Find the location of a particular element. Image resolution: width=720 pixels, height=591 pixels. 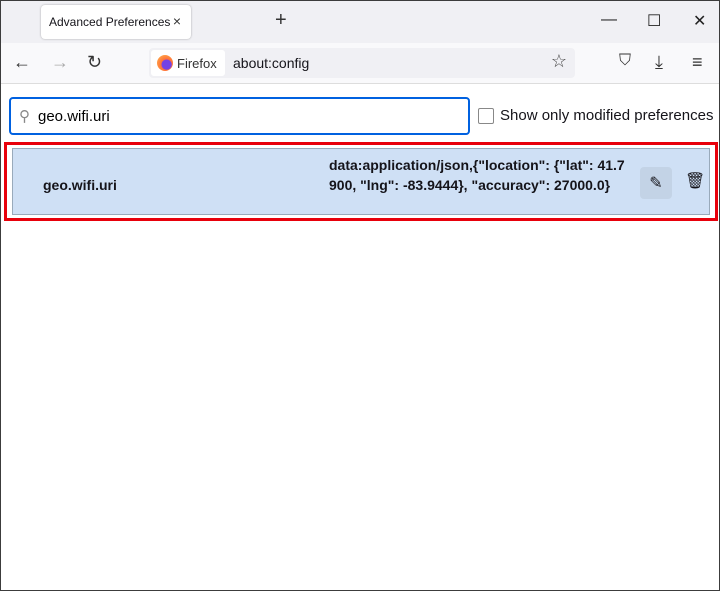

firefox-logo-icon is located at coordinates (165, 63).